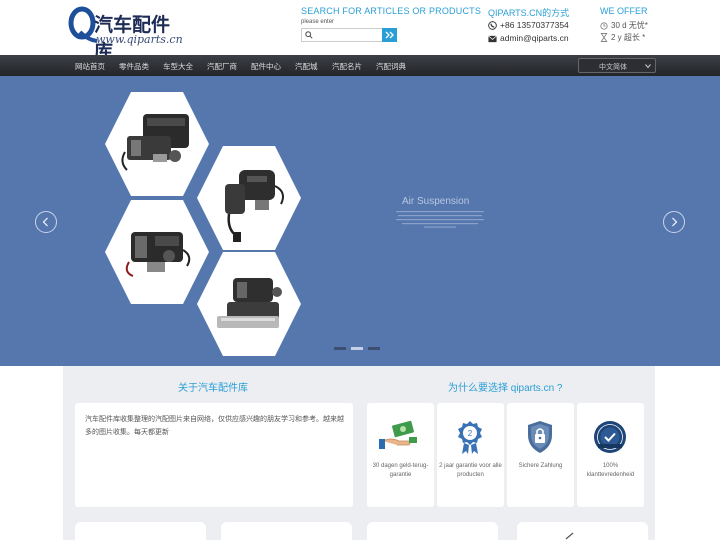 This screenshot has height=546, width=720. What do you see at coordinates (470, 455) in the screenshot?
I see `why-card-warranty: 2 2 jaar garantie voor alle producten` at bounding box center [470, 455].